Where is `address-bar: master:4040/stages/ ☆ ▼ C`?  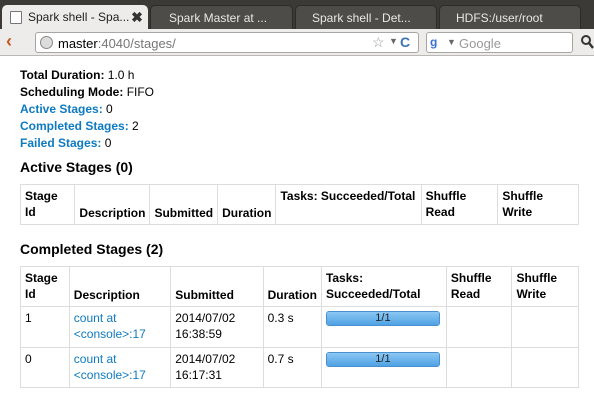
address-bar: master:4040/stages/ ☆ ▼ C is located at coordinates (227, 42).